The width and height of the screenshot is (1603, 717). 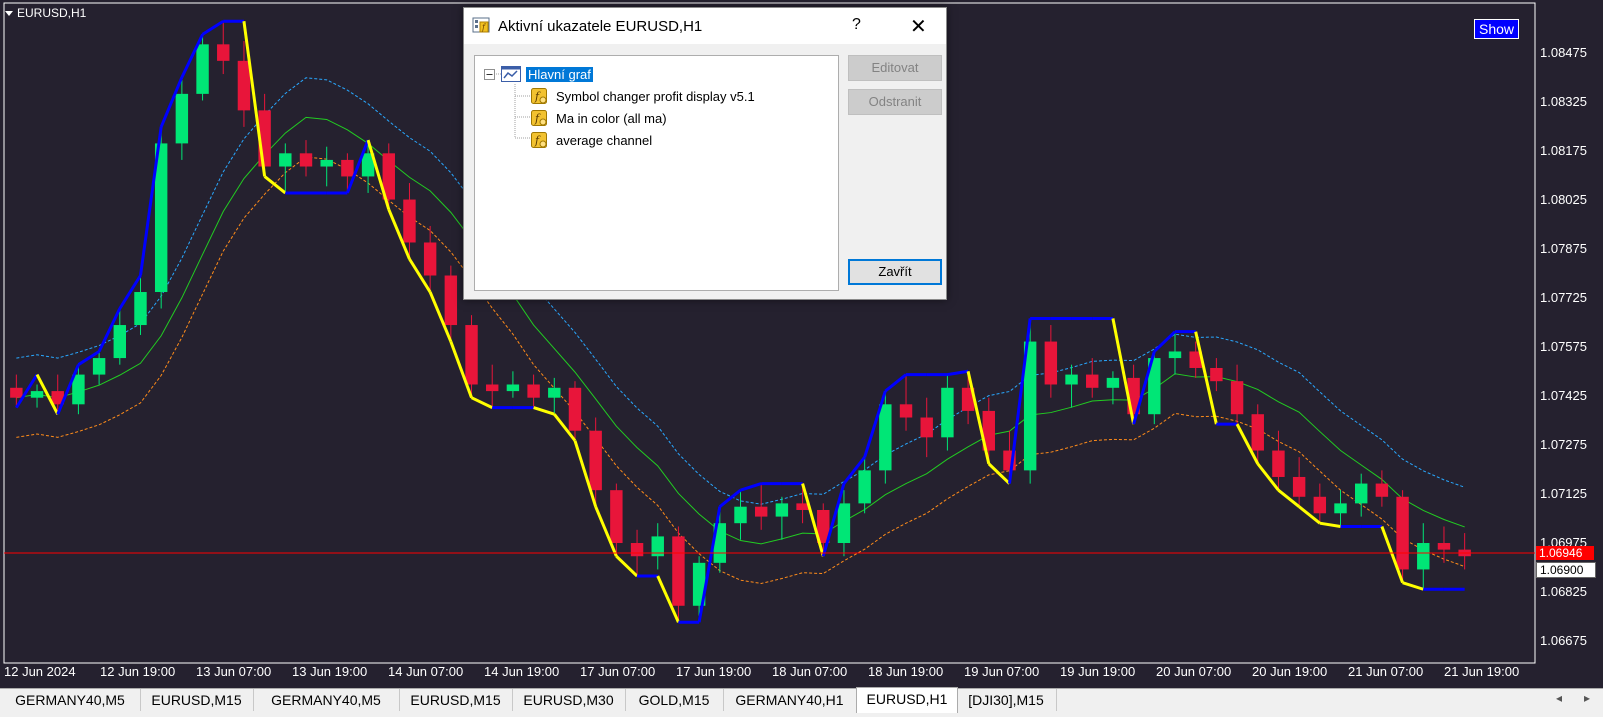 I want to click on tab-scroll-left-icon: ◂, so click(x=1559, y=698).